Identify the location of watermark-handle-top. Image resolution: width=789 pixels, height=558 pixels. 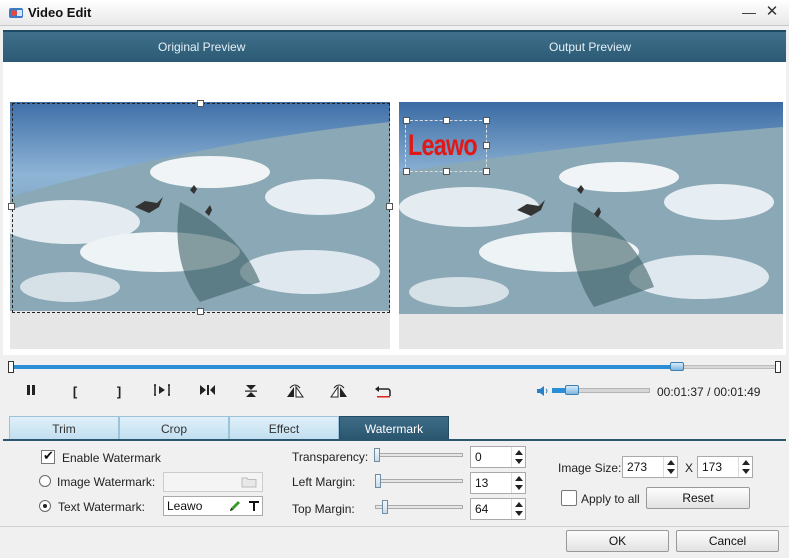
(446, 120).